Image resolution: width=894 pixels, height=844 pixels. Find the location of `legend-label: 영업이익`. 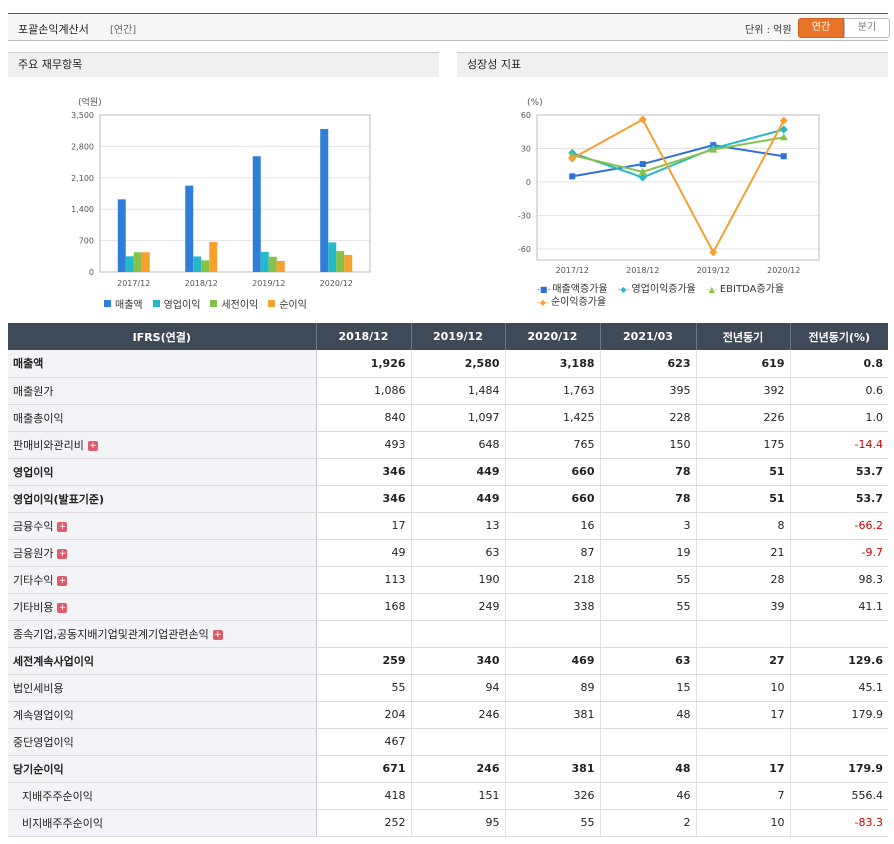

legend-label: 영업이익 is located at coordinates (182, 305).